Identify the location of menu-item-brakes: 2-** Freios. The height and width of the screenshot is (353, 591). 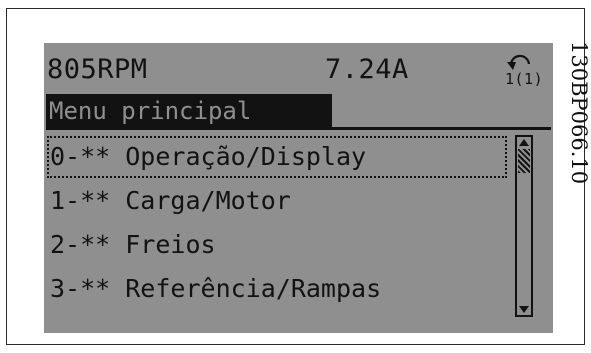
(277, 245).